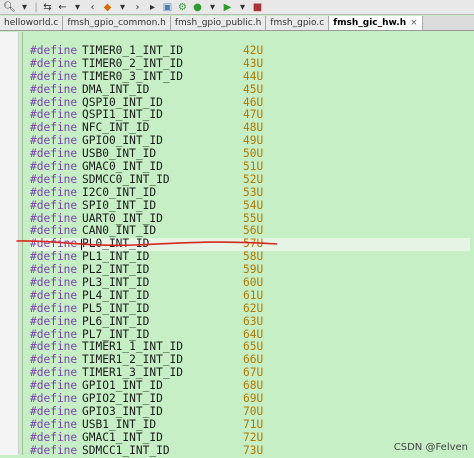 The image size is (474, 458). I want to click on editor-tab: fmsh_gpio_common.h, so click(117, 23).